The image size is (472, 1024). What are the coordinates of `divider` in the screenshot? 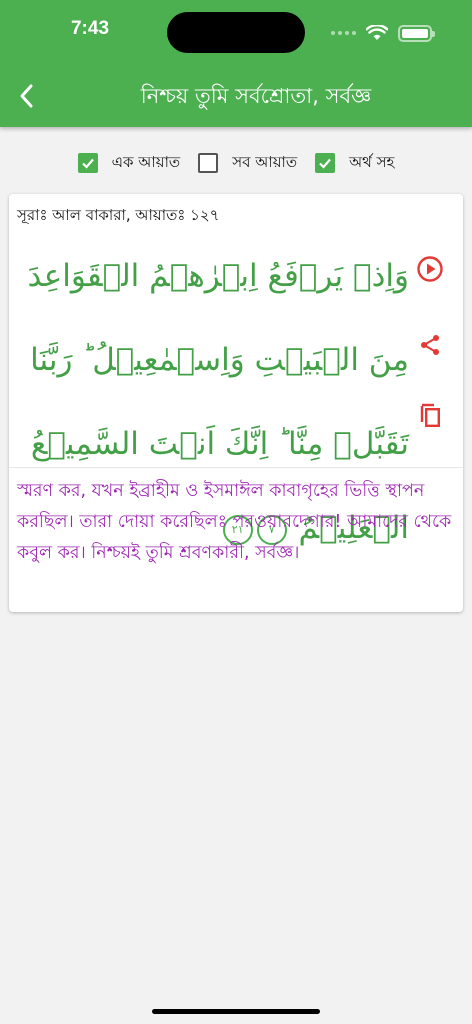 It's located at (236, 467).